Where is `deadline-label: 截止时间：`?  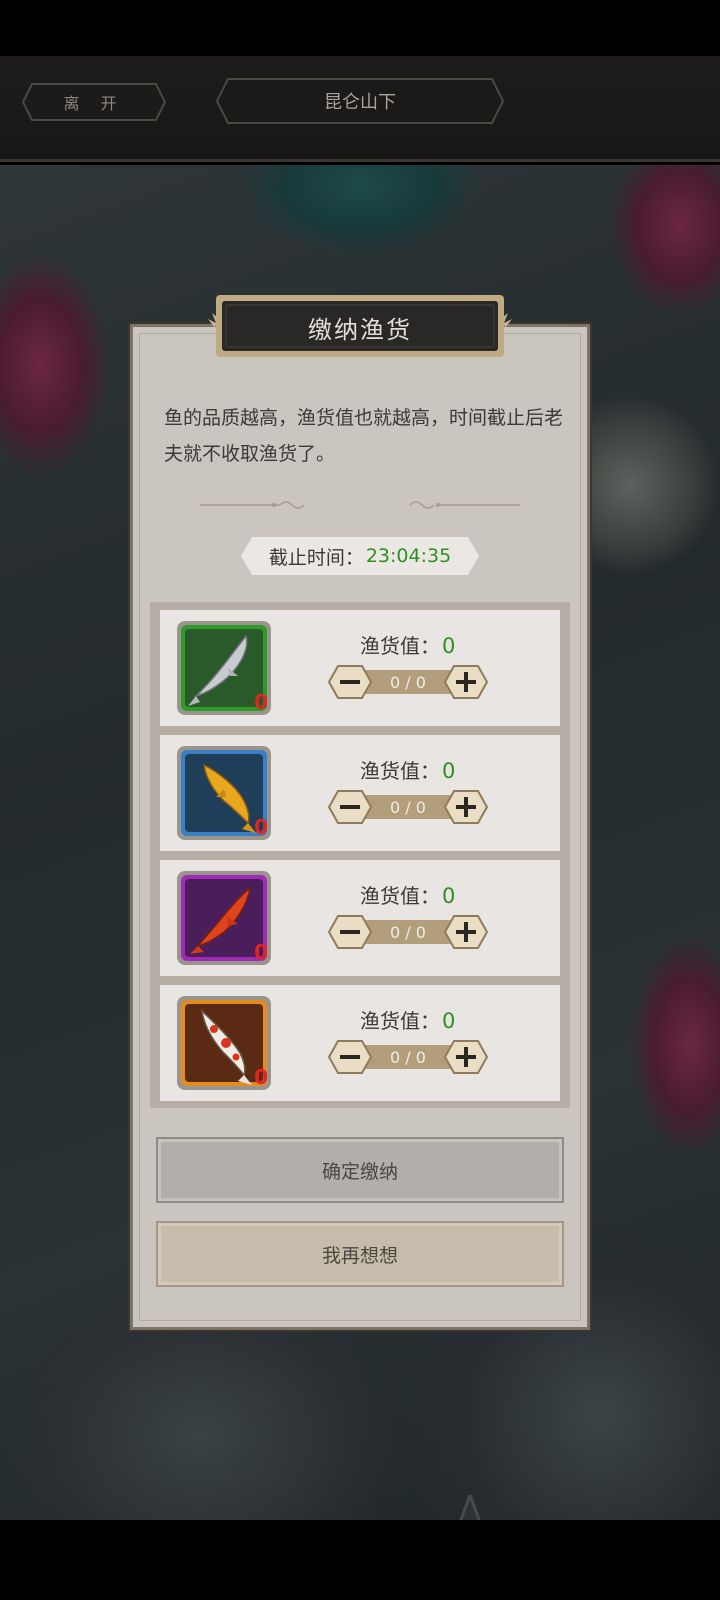
deadline-label: 截止时间： is located at coordinates (316, 557).